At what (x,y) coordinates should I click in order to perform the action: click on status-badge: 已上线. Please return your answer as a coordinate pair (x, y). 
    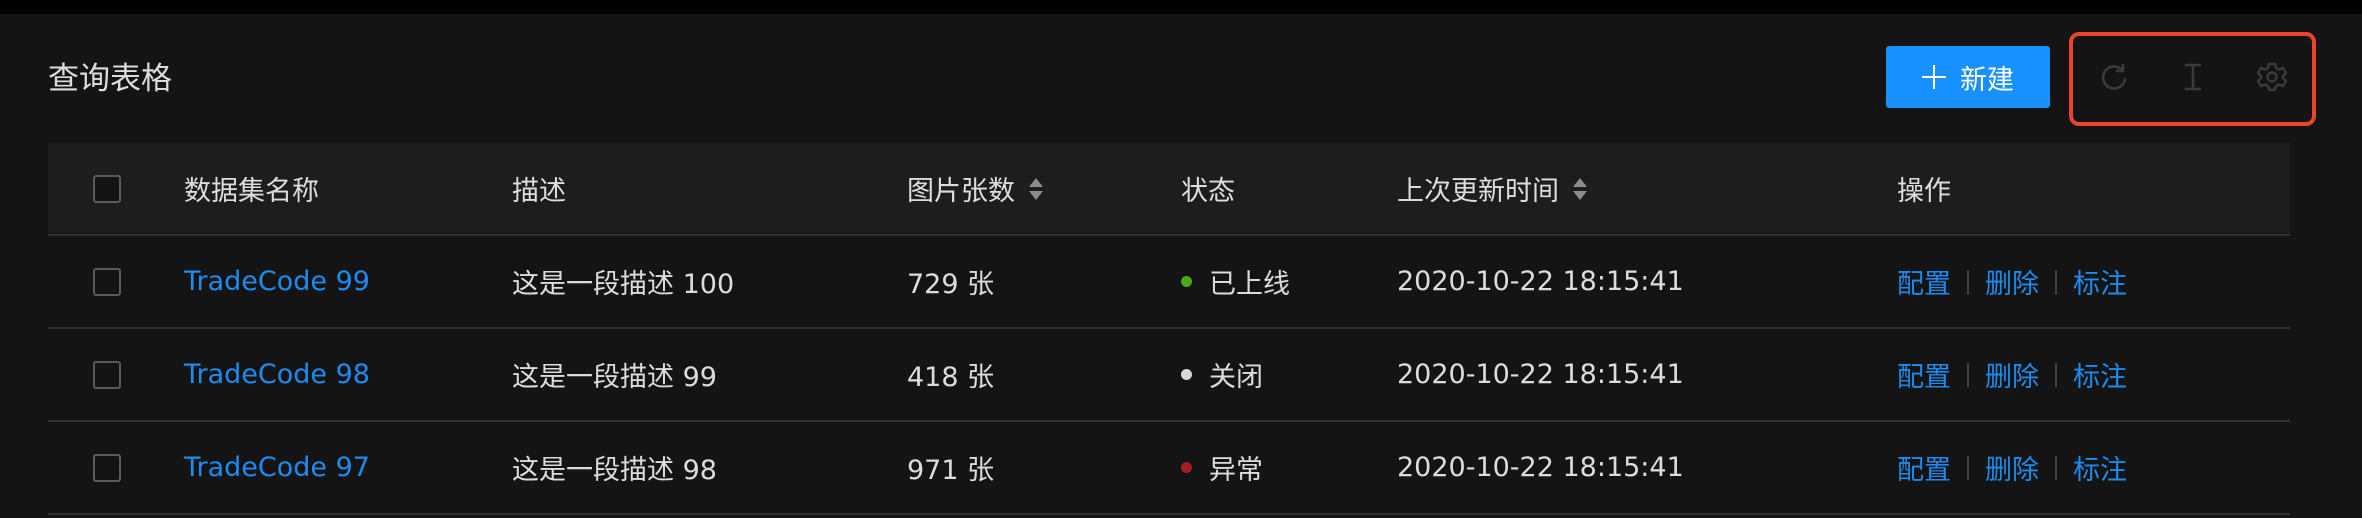
    Looking at the image, I should click on (1235, 281).